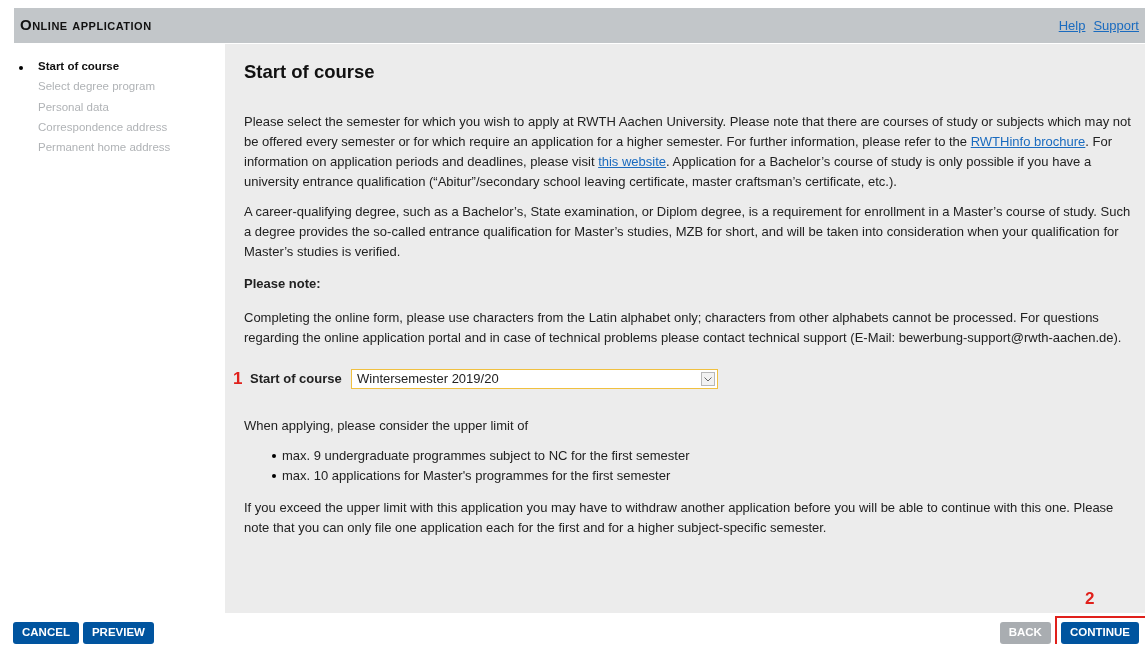 The width and height of the screenshot is (1145, 645). Describe the element at coordinates (118, 633) in the screenshot. I see `action-button: PREVIEW` at that location.